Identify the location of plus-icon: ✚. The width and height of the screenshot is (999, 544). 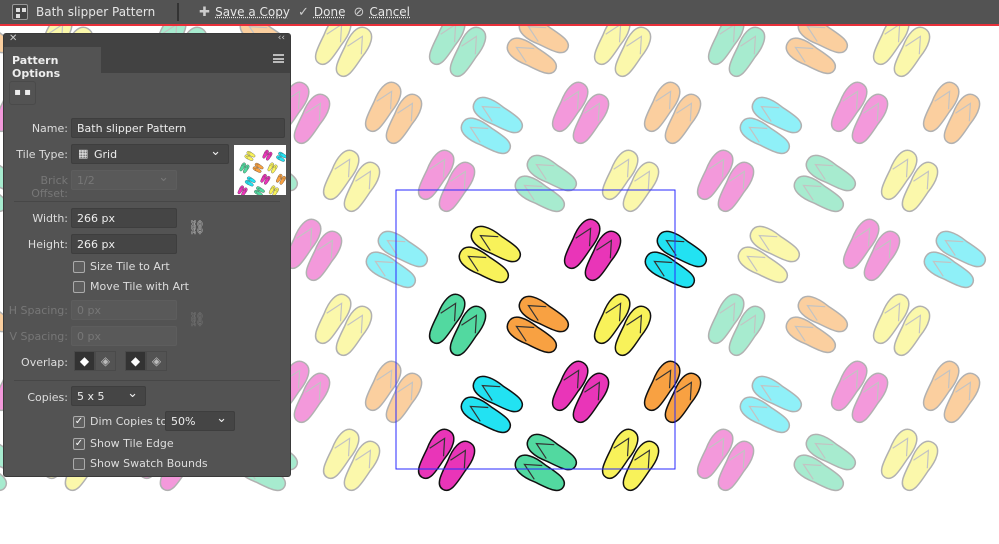
(205, 12).